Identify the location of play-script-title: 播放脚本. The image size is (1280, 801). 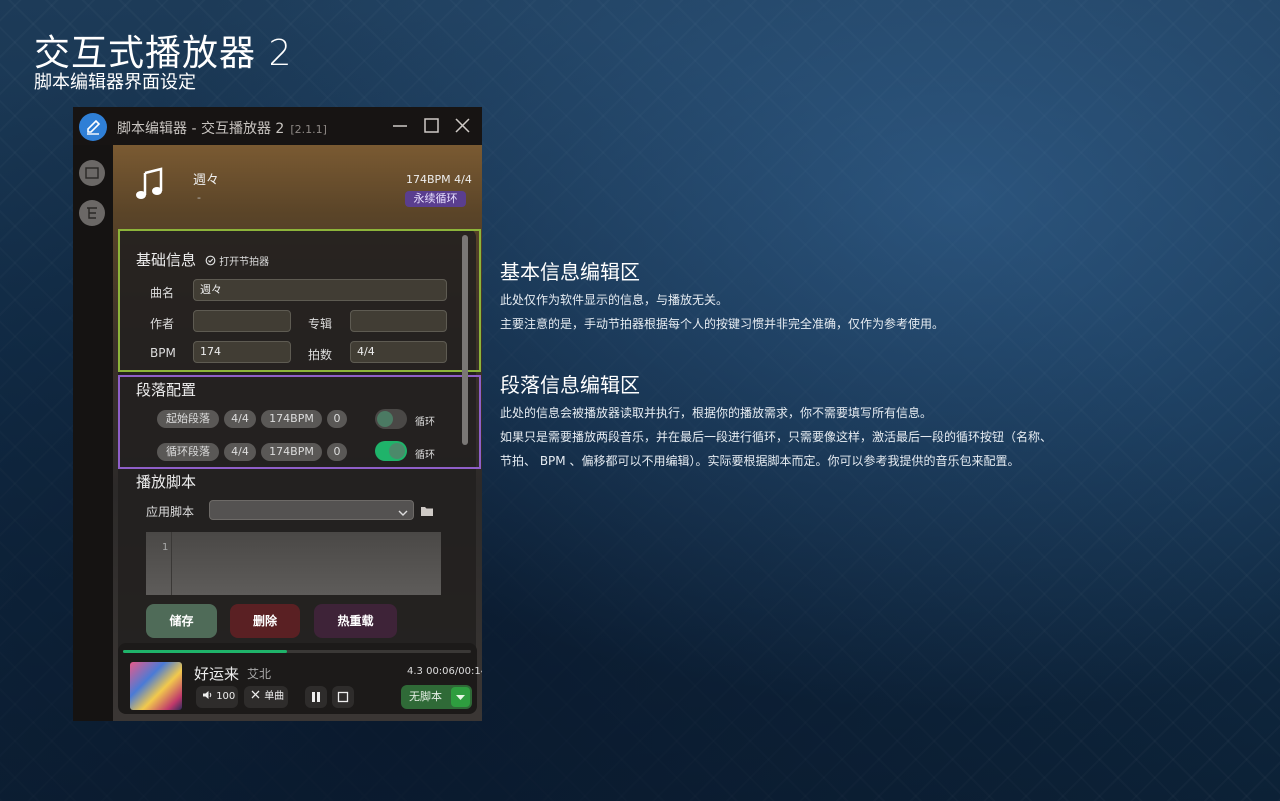
(166, 482).